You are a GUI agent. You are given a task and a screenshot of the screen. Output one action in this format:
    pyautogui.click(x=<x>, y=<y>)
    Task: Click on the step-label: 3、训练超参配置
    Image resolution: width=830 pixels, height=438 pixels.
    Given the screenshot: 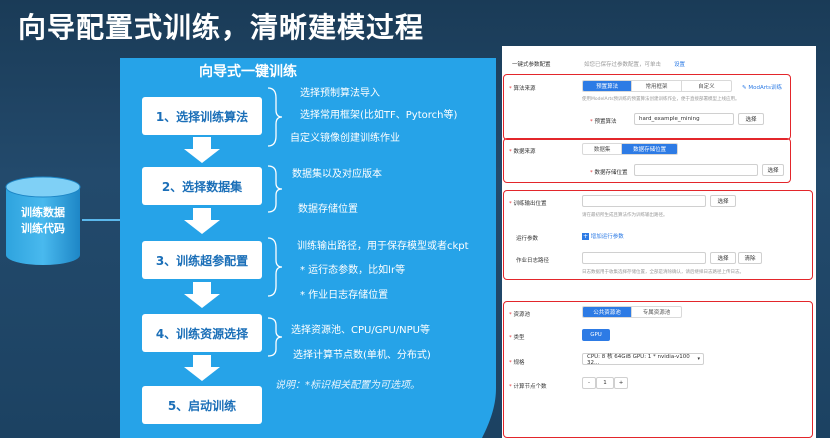 What is the action you would take?
    pyautogui.click(x=202, y=260)
    